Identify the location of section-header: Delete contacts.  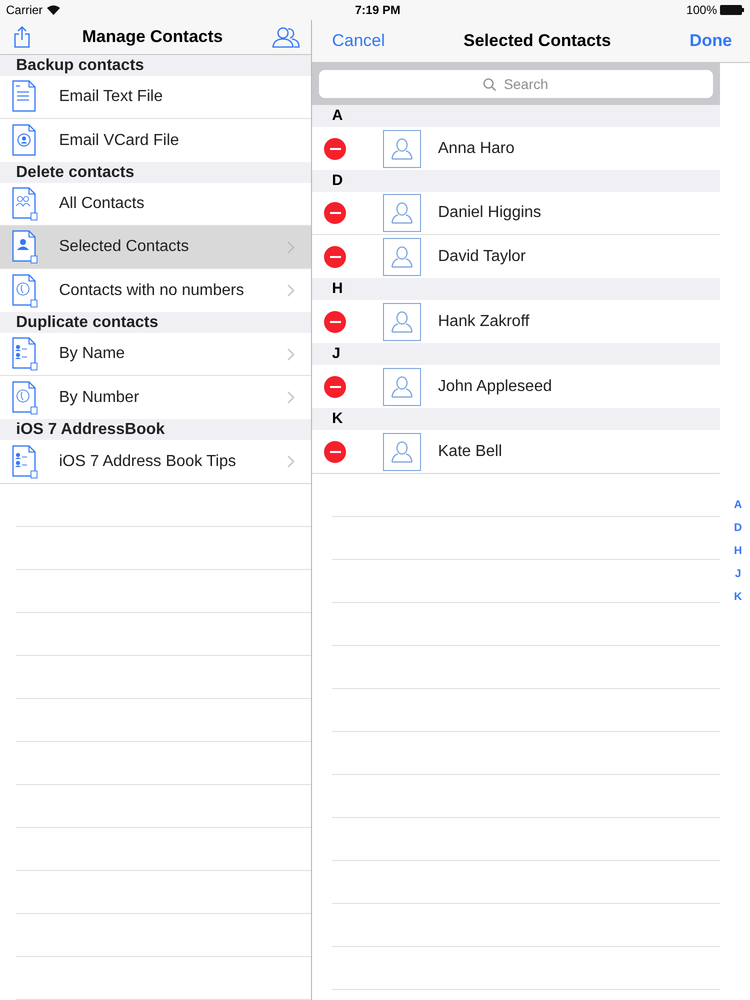
(75, 173).